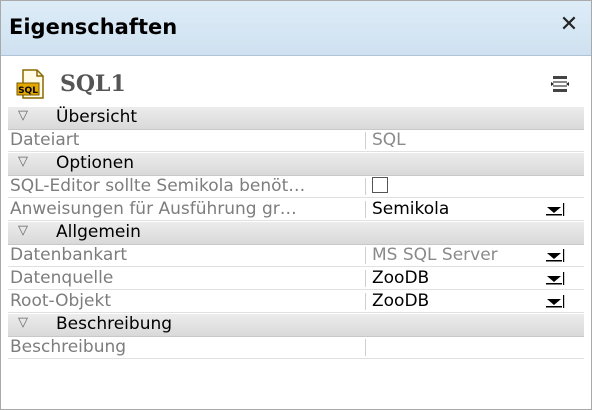 The height and width of the screenshot is (410, 592). Describe the element at coordinates (296, 347) in the screenshot. I see `property-row-description: Beschreibung` at that location.